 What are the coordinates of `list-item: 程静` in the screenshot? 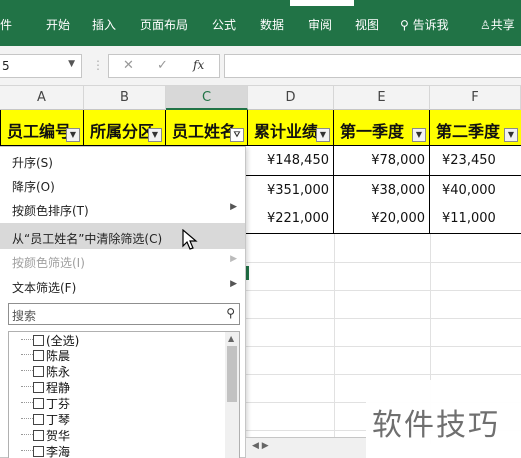 It's located at (45, 387).